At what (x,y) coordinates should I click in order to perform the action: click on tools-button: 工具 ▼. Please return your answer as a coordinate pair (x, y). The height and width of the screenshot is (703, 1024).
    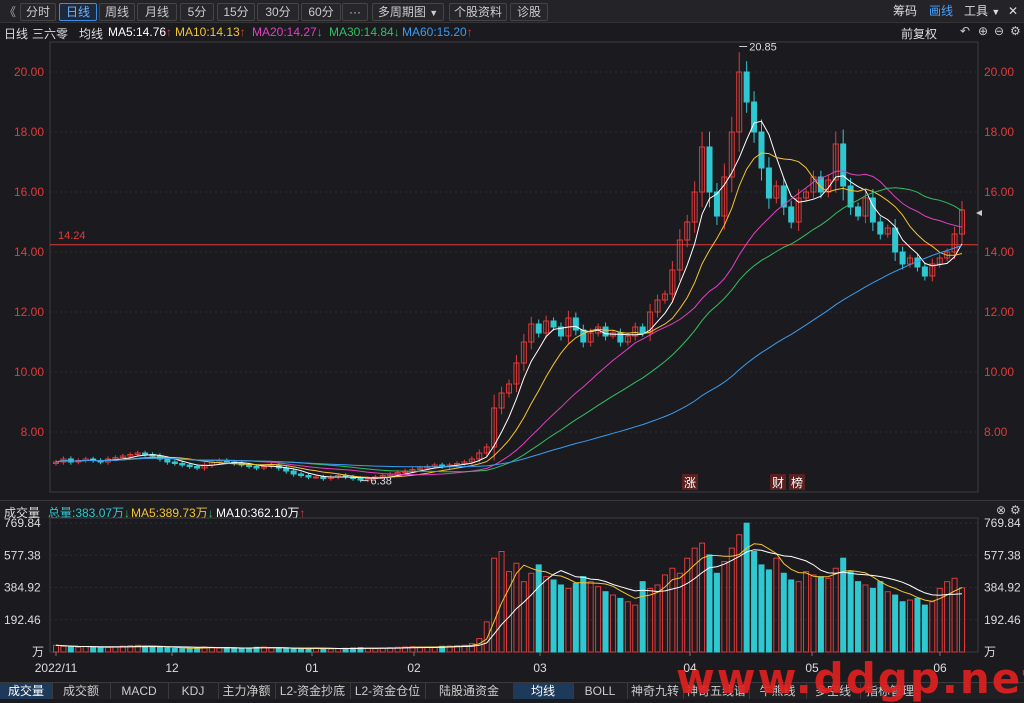
    Looking at the image, I should click on (982, 11).